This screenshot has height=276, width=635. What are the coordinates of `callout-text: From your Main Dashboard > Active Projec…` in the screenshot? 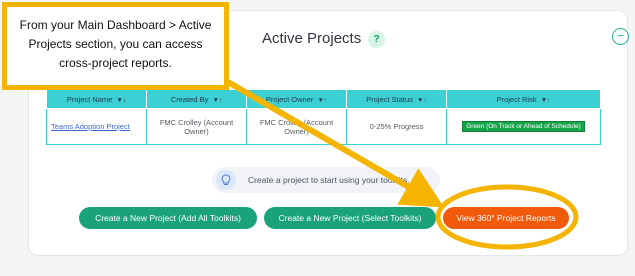 It's located at (115, 44).